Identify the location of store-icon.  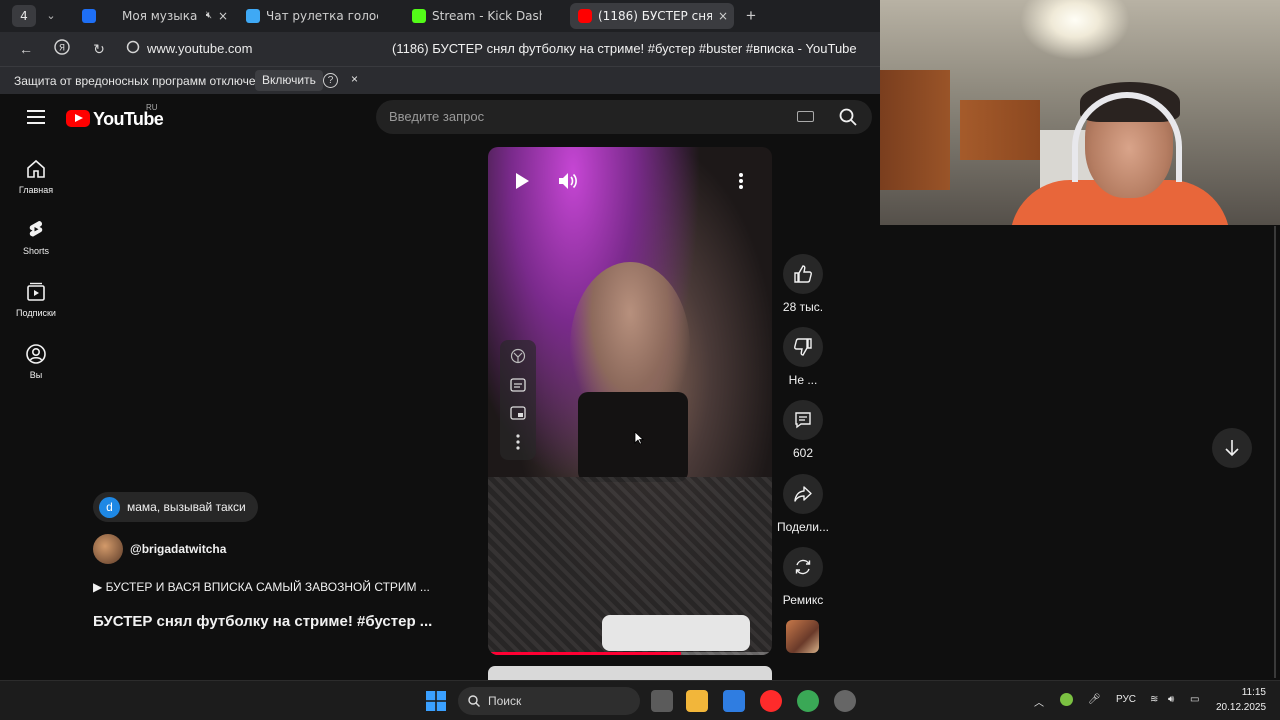
(734, 701).